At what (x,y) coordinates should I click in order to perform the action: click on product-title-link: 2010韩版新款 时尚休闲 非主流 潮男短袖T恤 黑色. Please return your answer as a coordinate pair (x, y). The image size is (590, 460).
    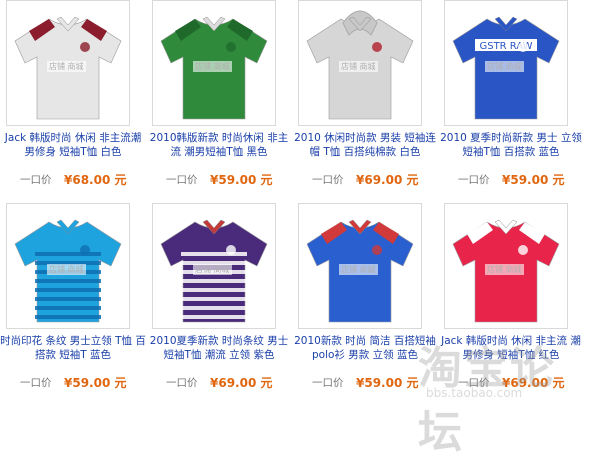
    Looking at the image, I should click on (219, 145).